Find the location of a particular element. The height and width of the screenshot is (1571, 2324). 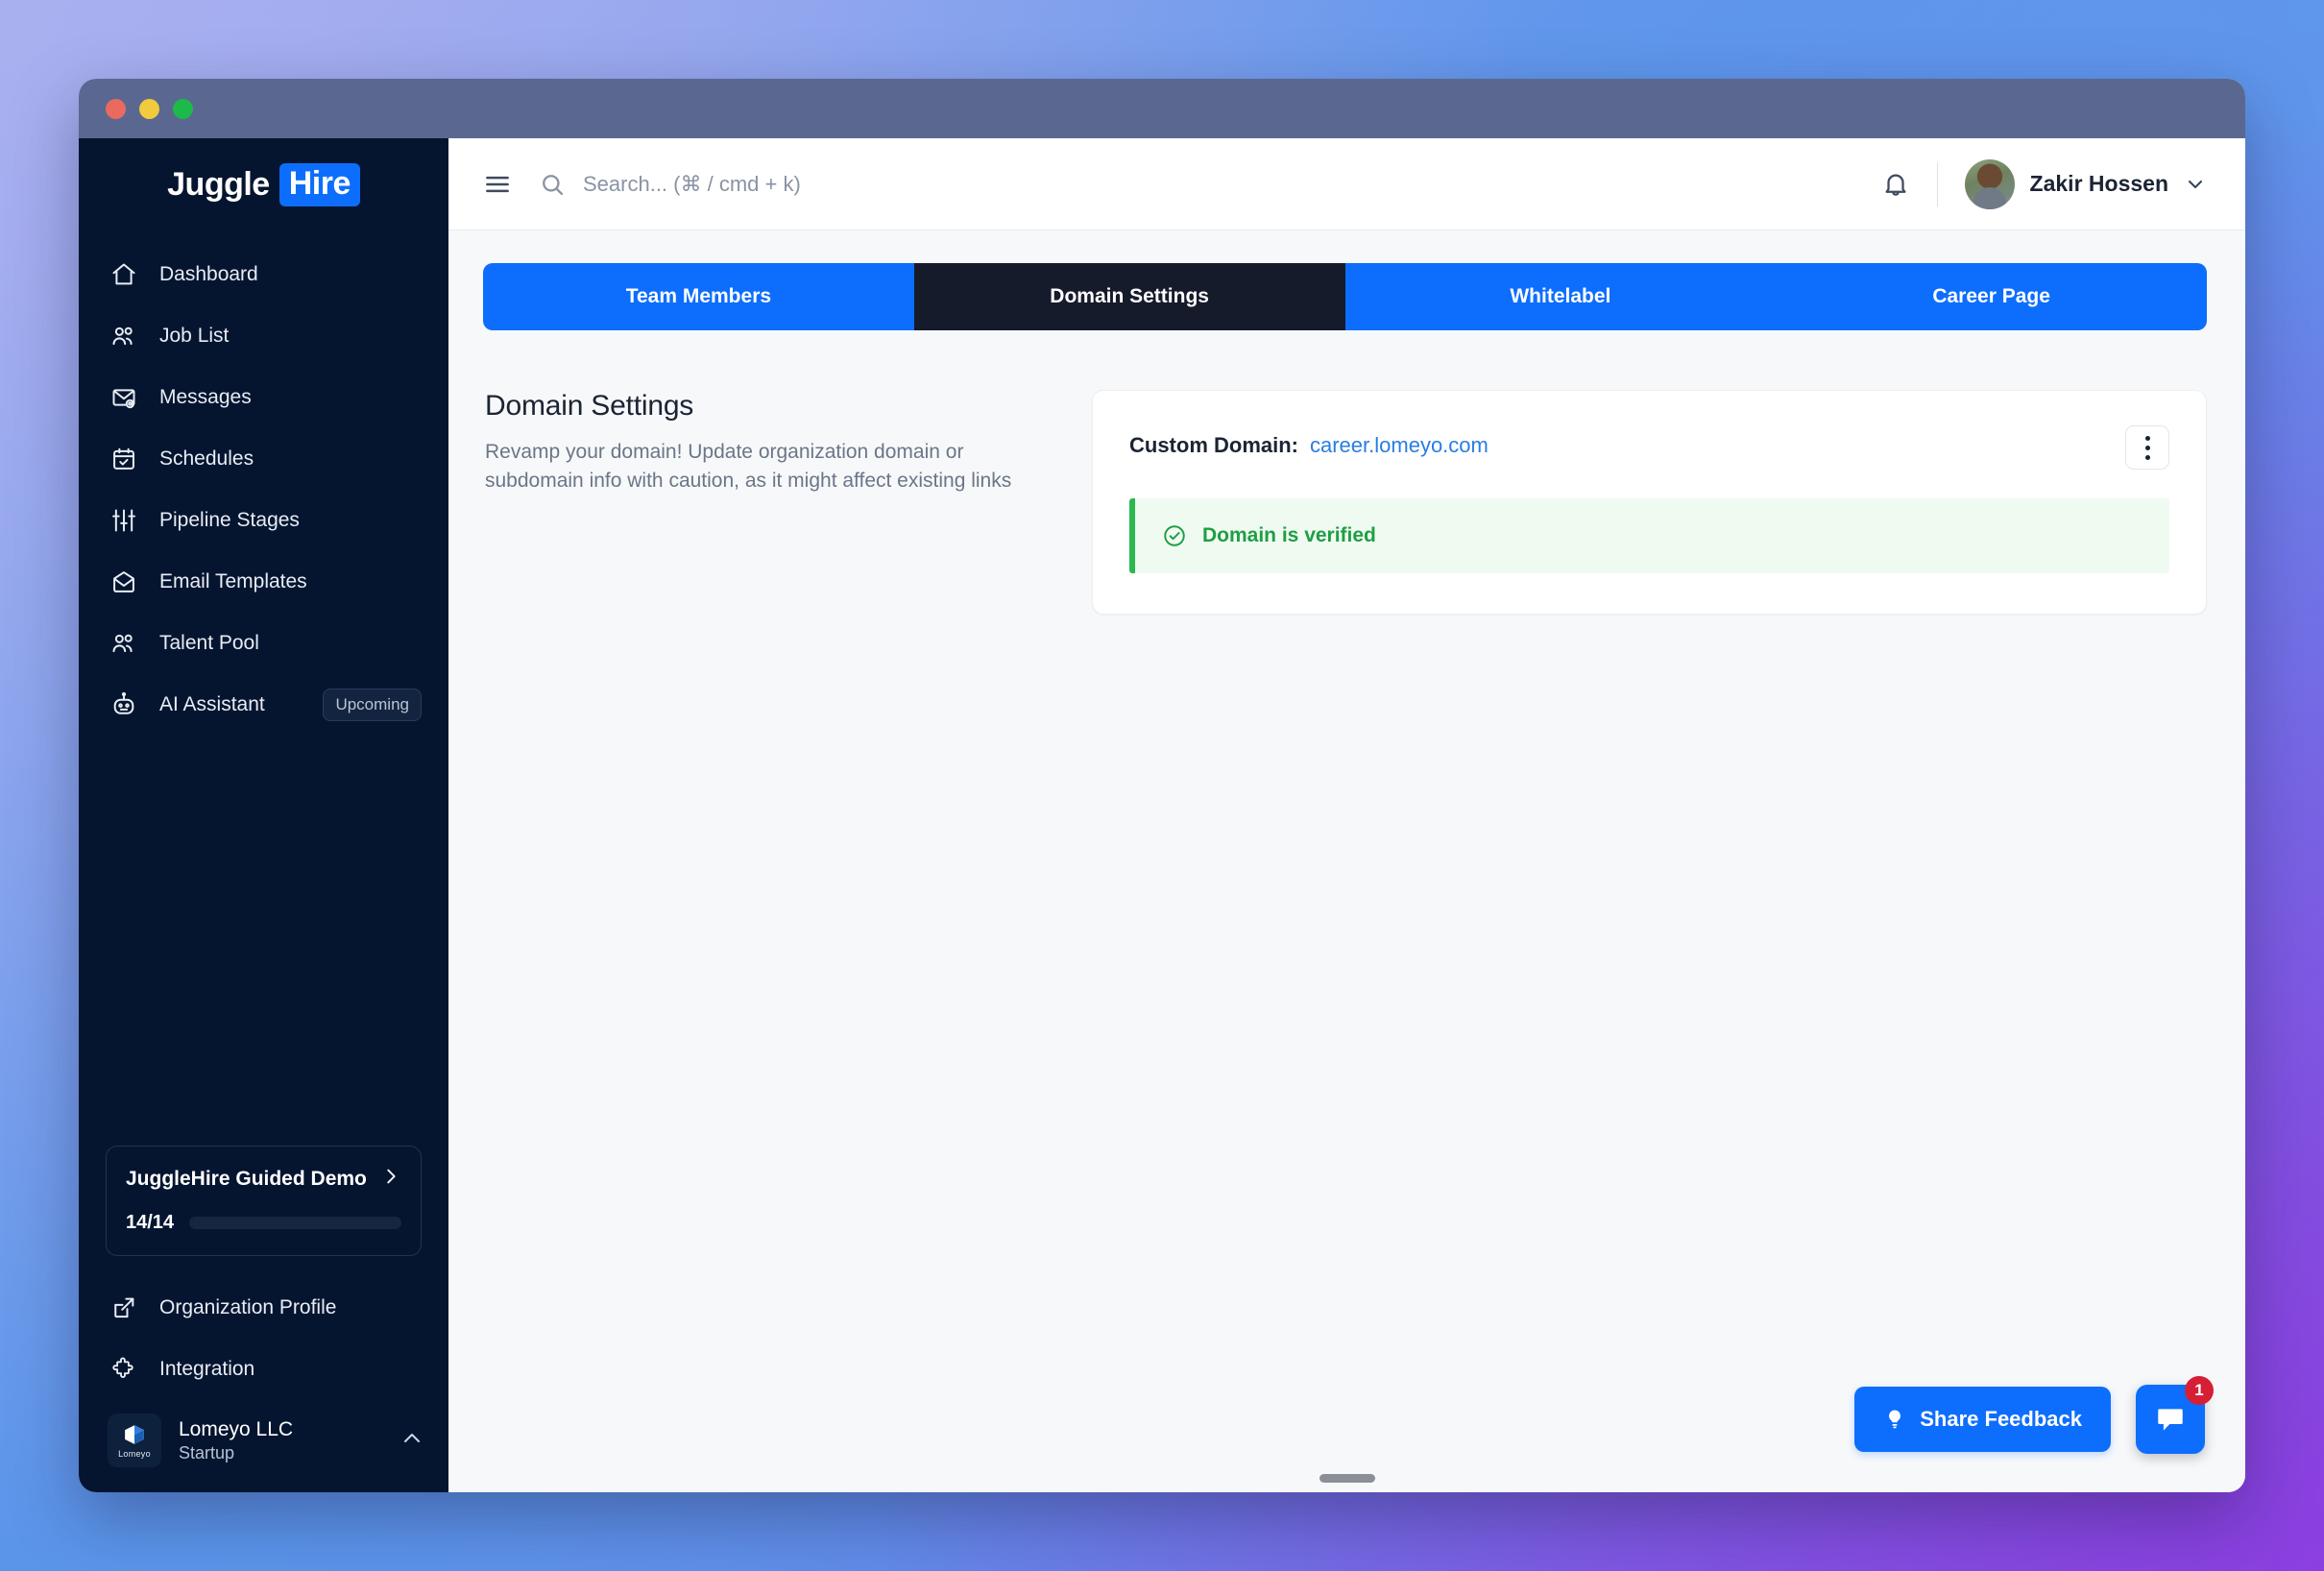

progress-bar-track is located at coordinates (295, 1223).